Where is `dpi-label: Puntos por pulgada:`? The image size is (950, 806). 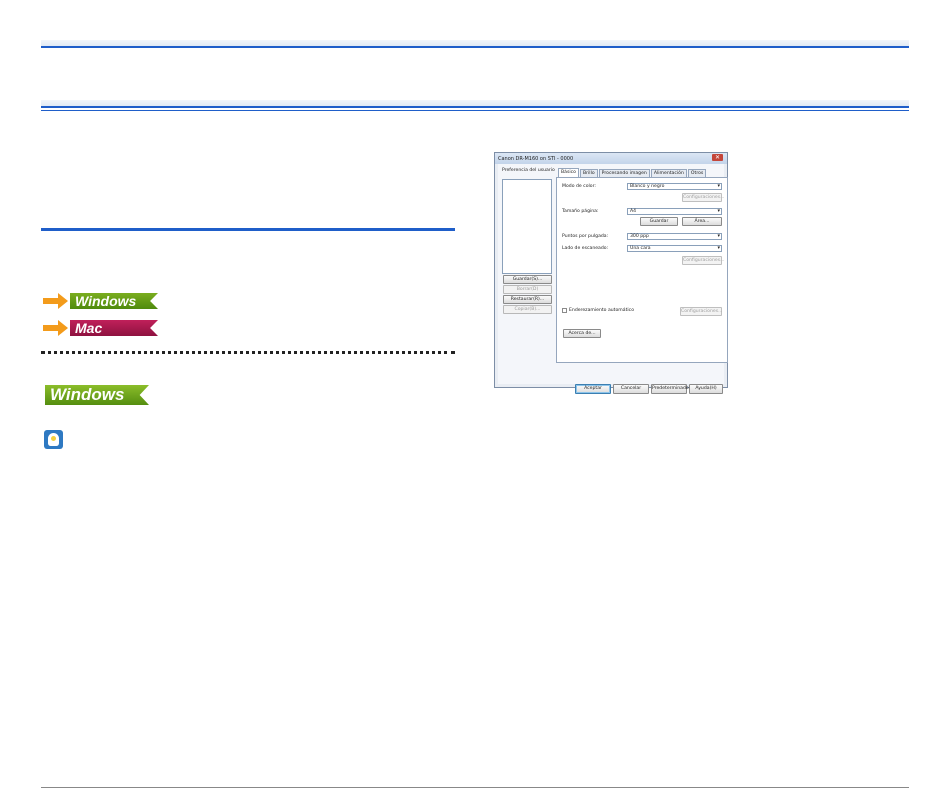 dpi-label: Puntos por pulgada: is located at coordinates (585, 236).